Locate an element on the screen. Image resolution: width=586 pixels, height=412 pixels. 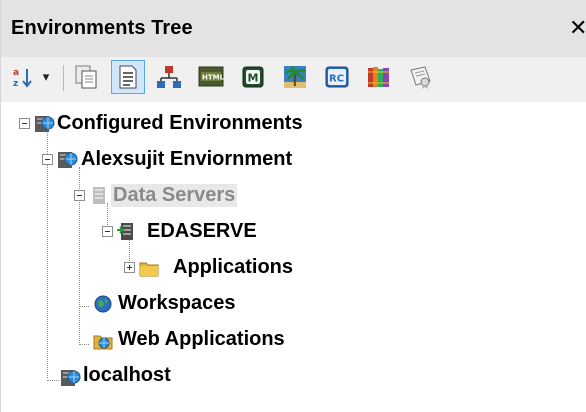
data-servers-icon is located at coordinates (99, 195).